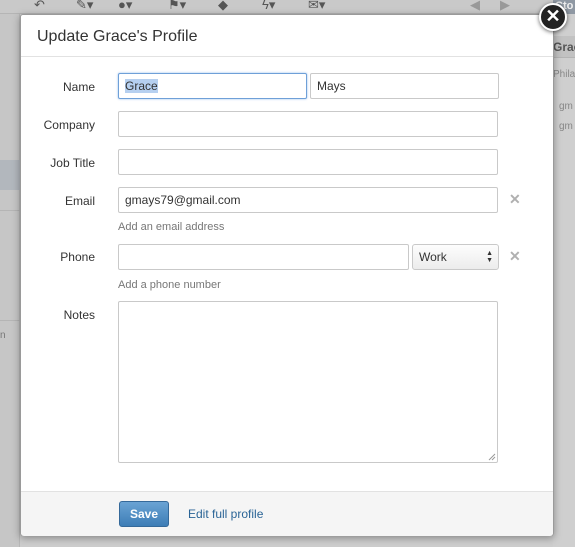 The width and height of the screenshot is (575, 547). Describe the element at coordinates (141, 86) in the screenshot. I see `first-name-value: Grace` at that location.